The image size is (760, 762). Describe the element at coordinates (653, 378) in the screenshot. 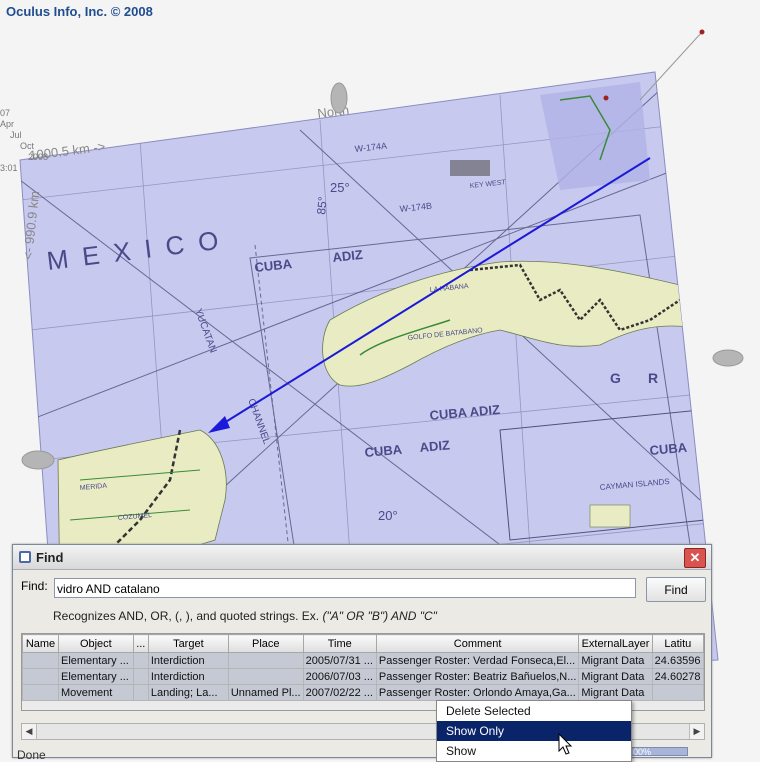

I see `map-label-r: R` at that location.